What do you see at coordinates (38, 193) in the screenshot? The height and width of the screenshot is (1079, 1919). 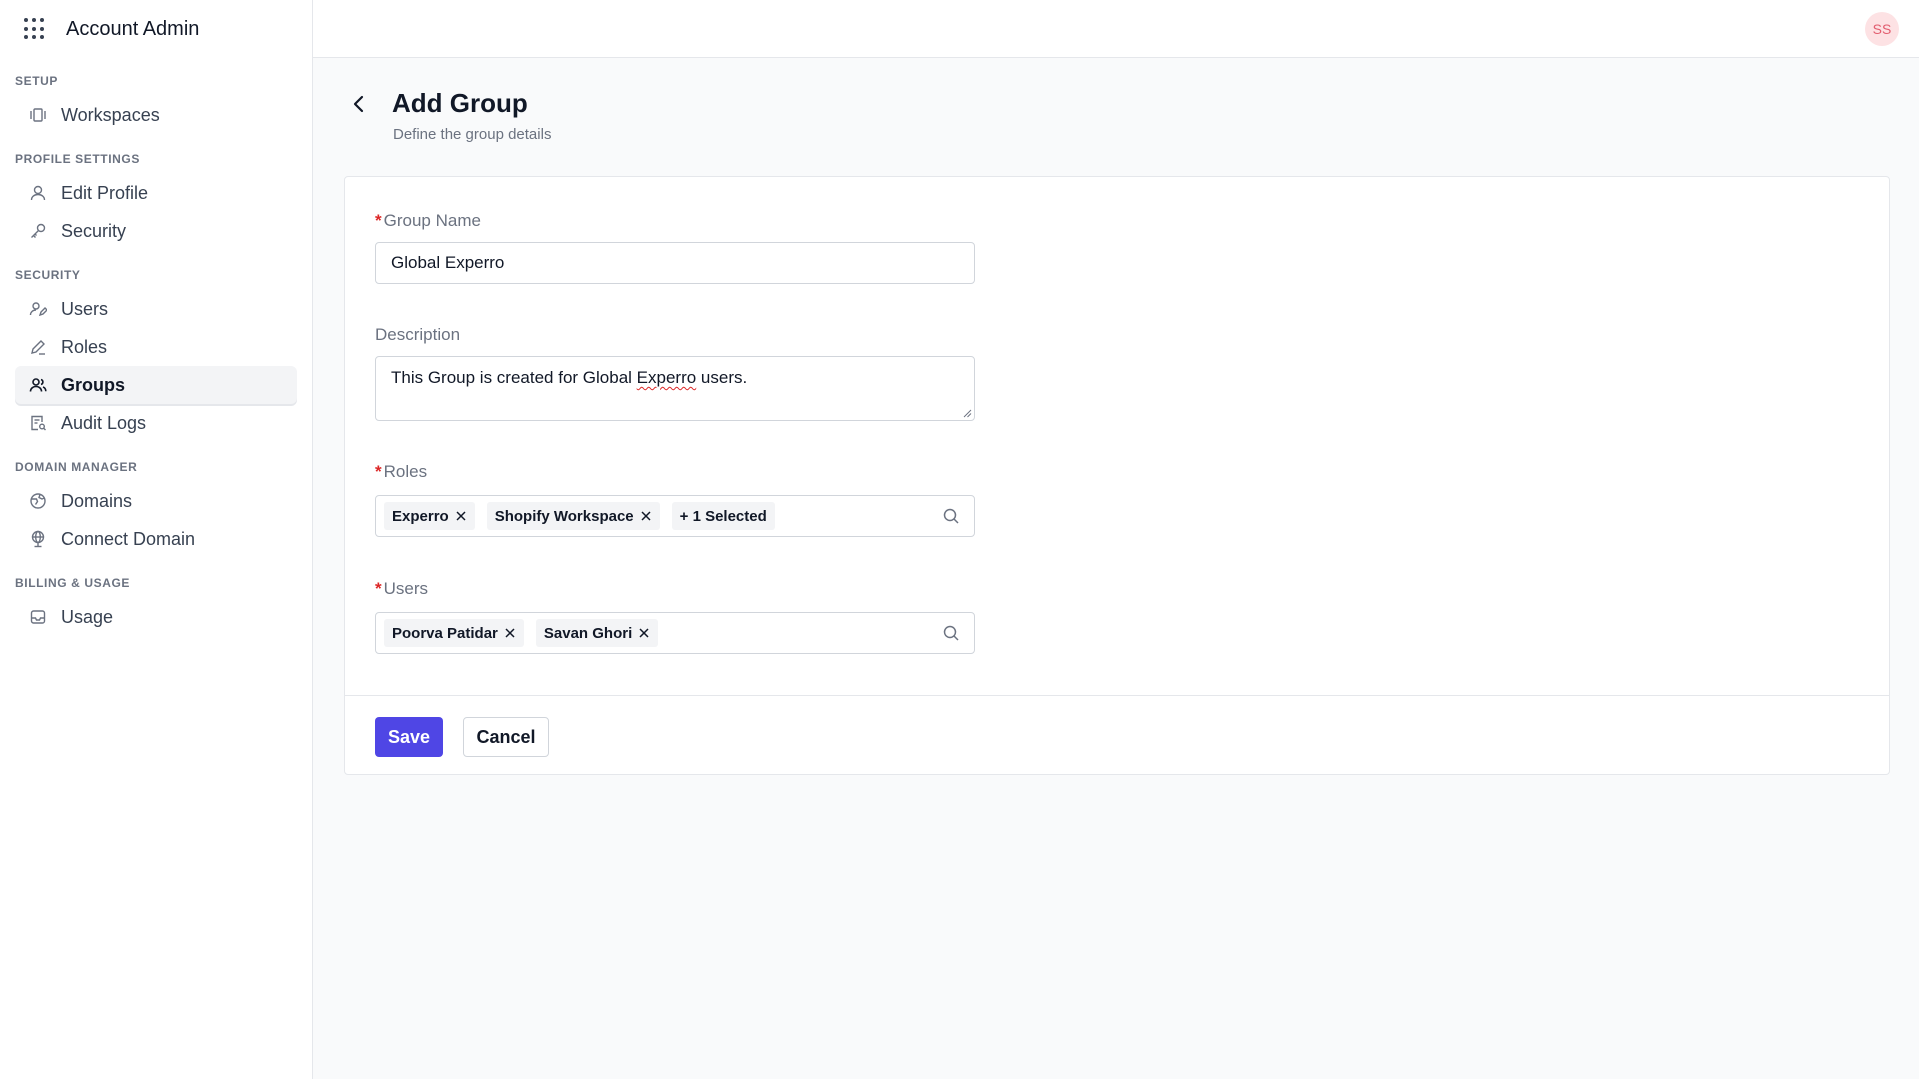 I see `user-icon` at bounding box center [38, 193].